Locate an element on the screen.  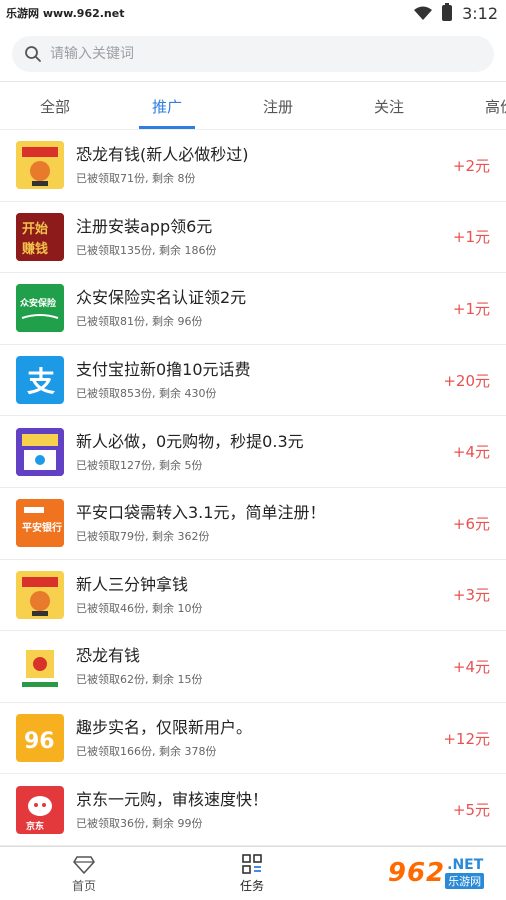
search-area is located at coordinates (253, 54).